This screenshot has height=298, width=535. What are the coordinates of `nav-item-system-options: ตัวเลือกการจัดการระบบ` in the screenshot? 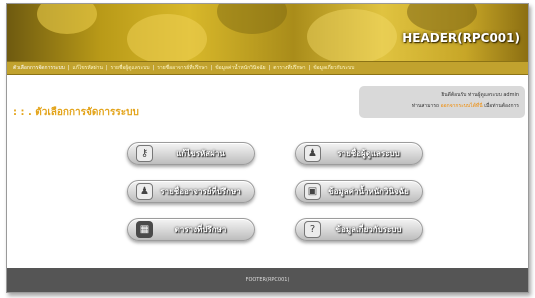 It's located at (39, 68).